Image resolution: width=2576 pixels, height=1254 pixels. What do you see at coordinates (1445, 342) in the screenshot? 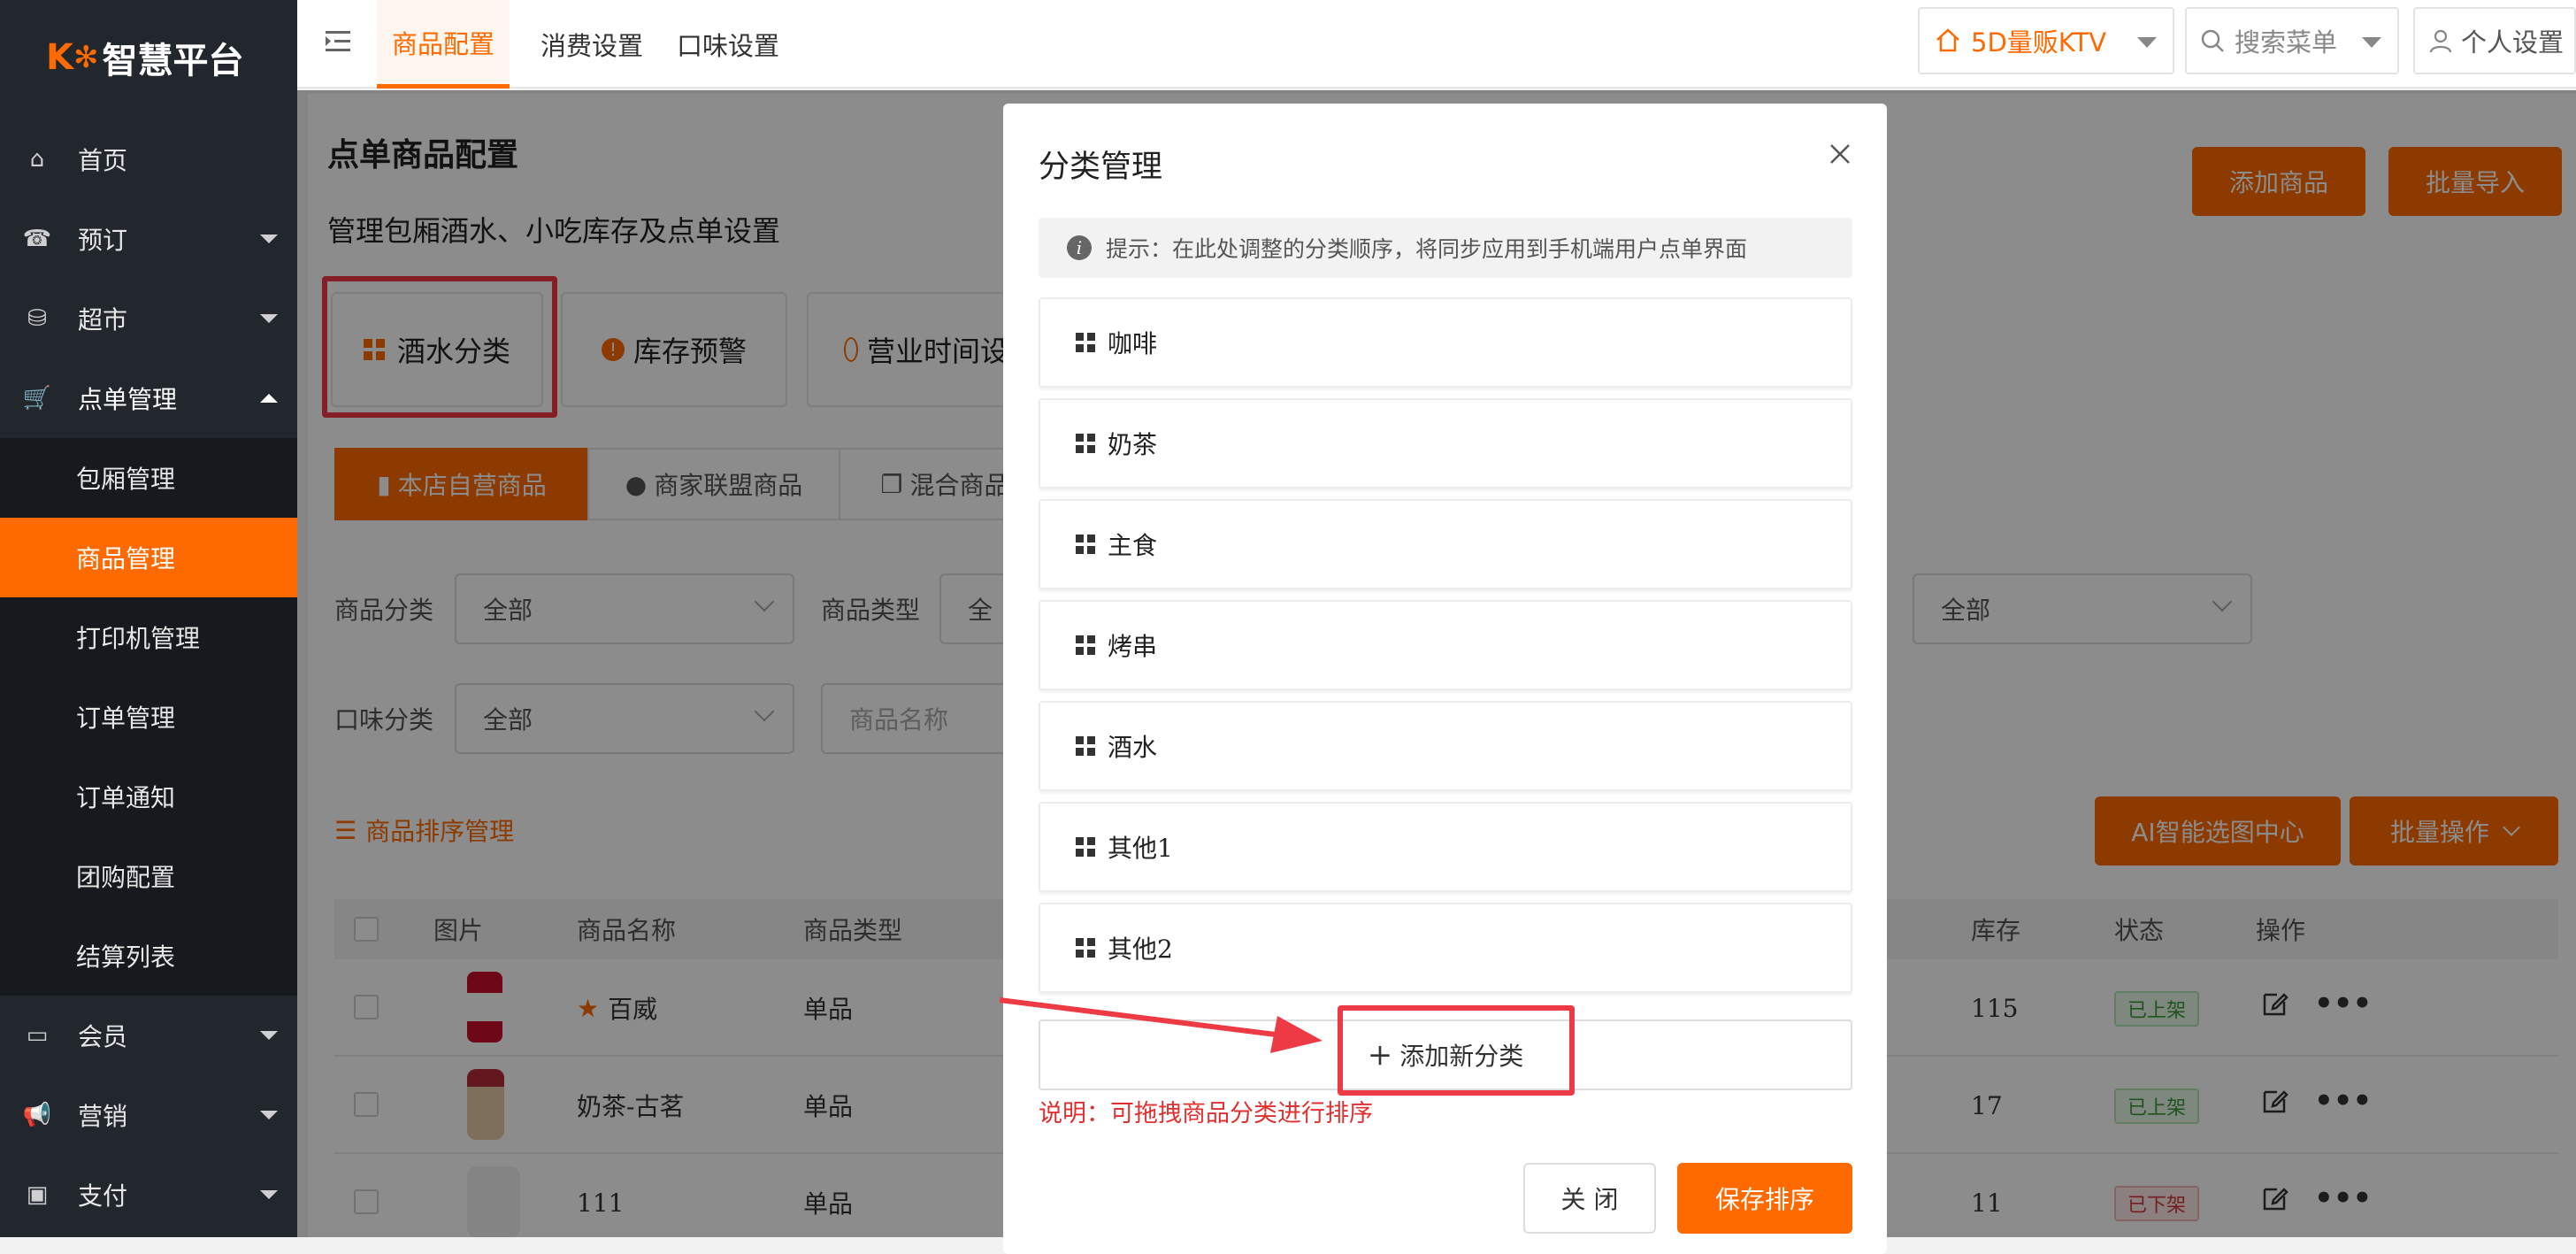
I see `category-item: 咖啡` at bounding box center [1445, 342].